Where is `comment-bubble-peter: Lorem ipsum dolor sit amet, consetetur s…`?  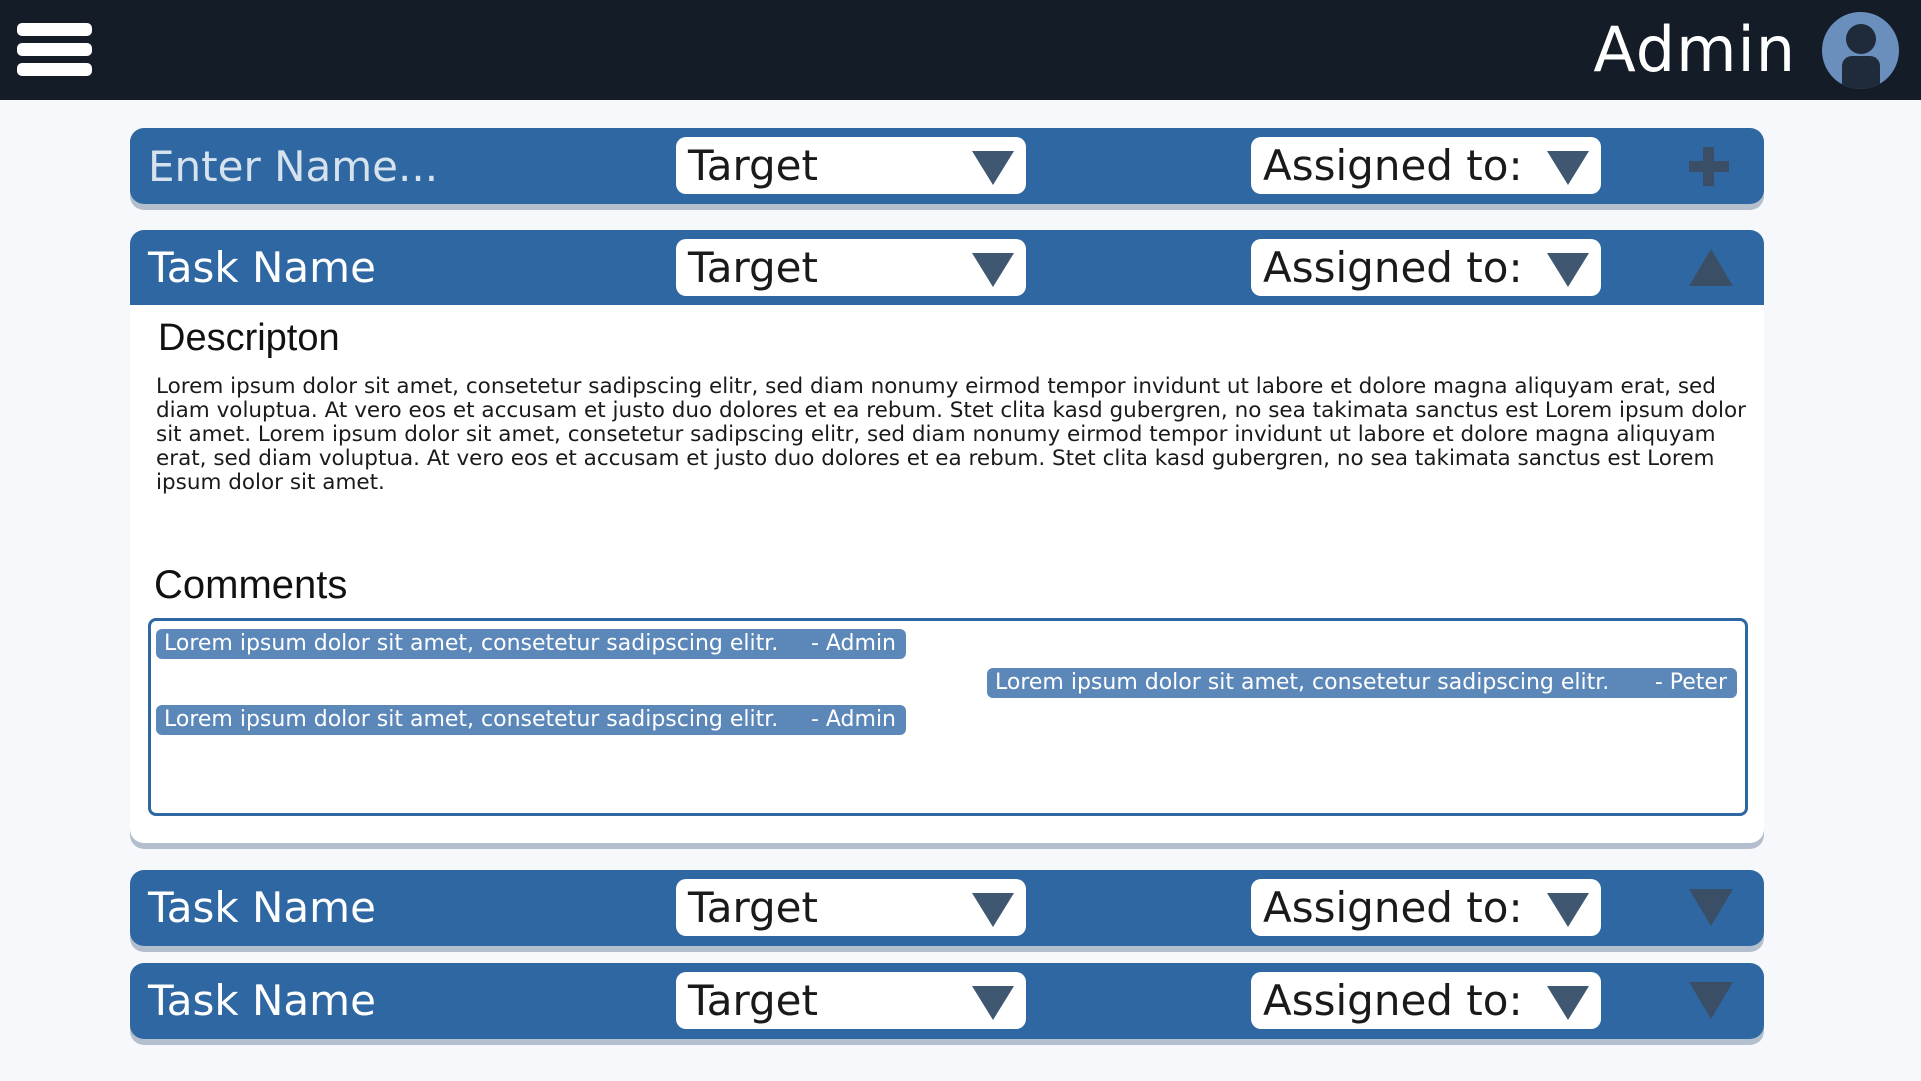
comment-bubble-peter: Lorem ipsum dolor sit amet, consetetur s… is located at coordinates (1362, 683).